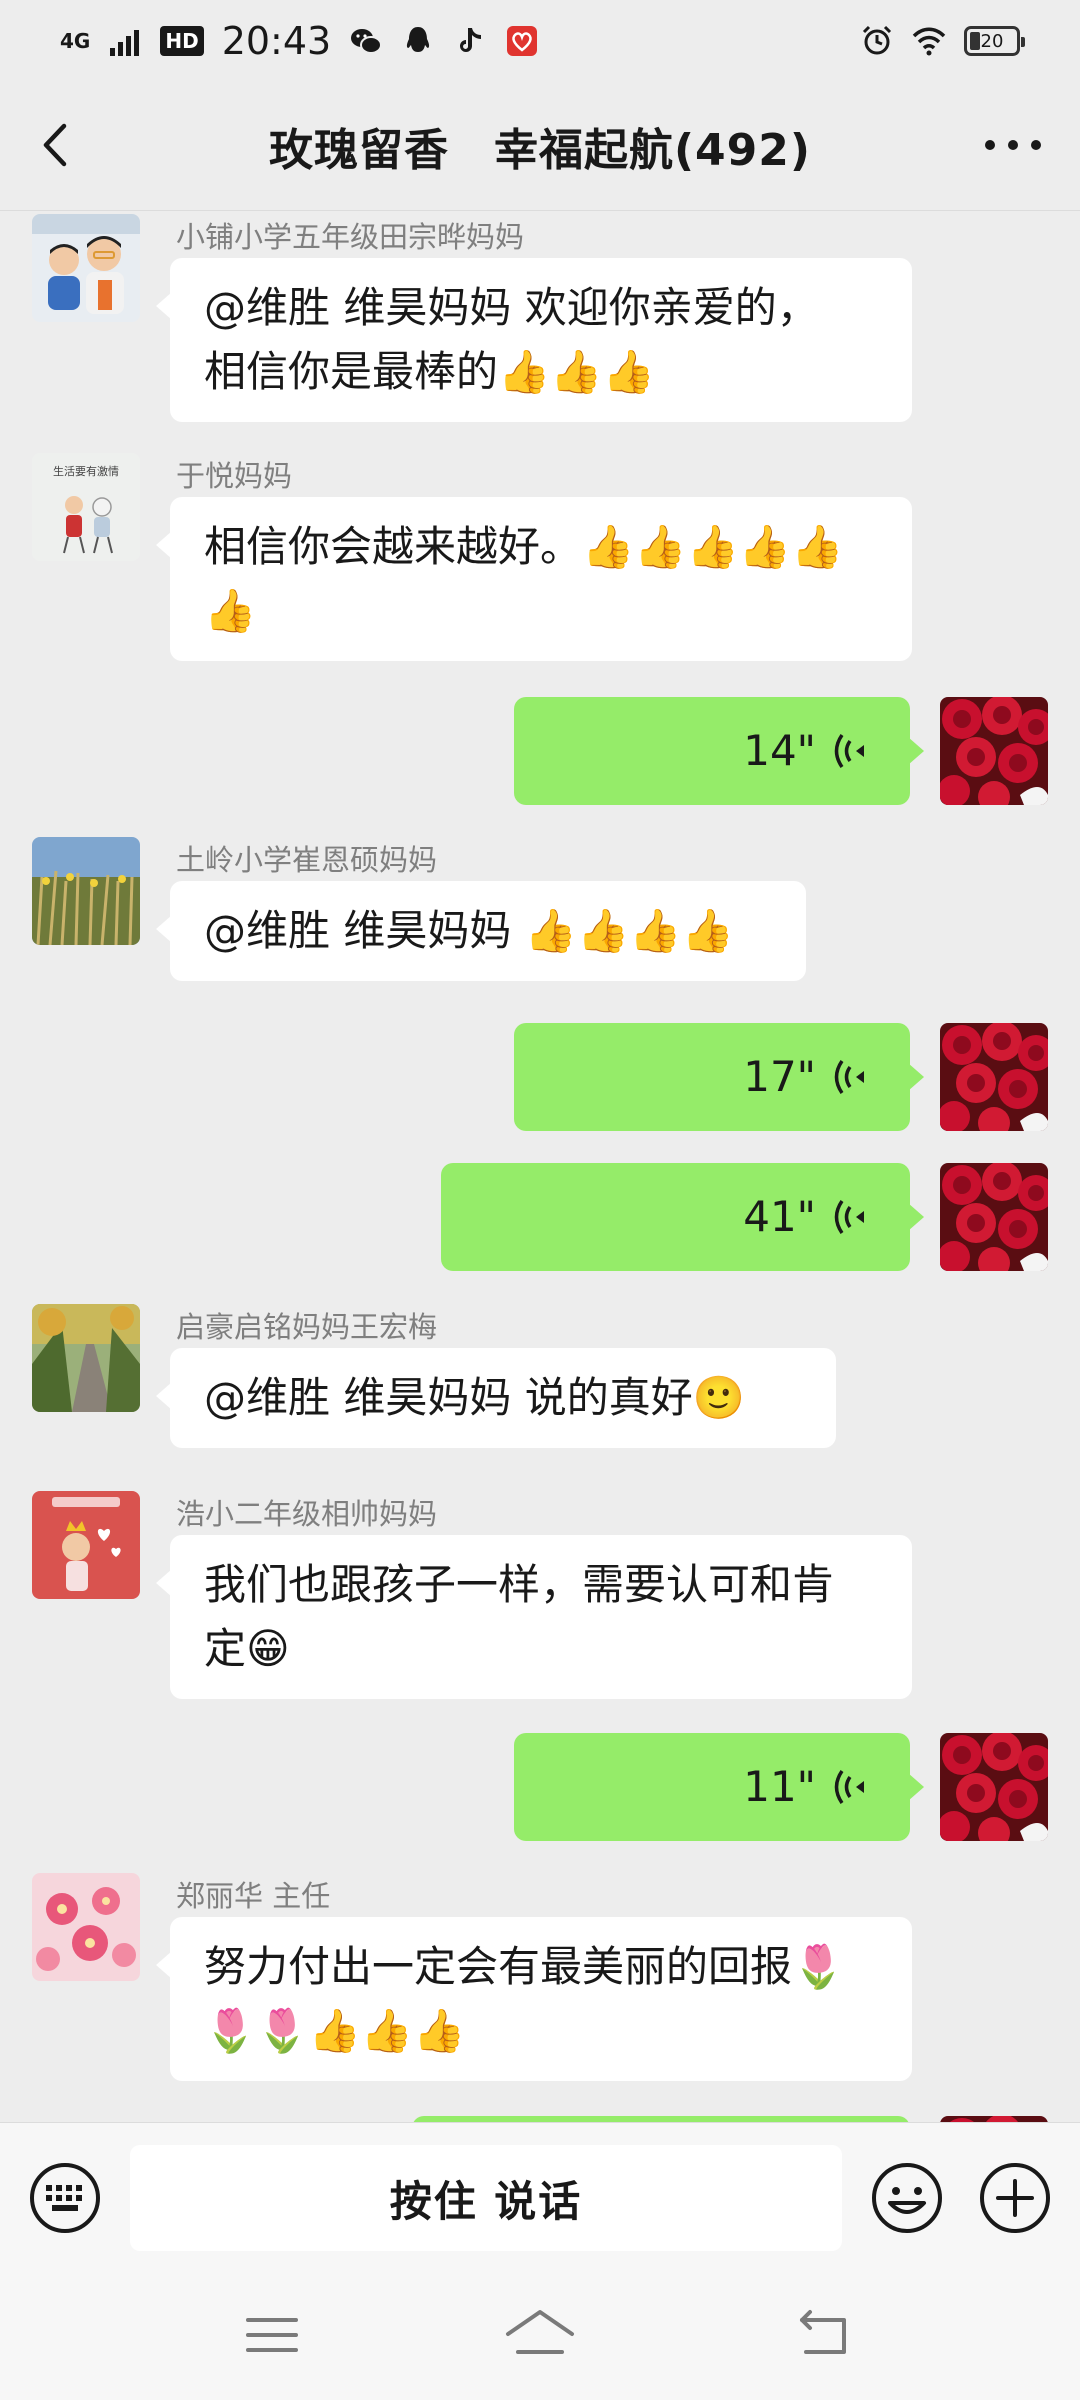 The image size is (1080, 2400). I want to click on sender-name: 郑丽华 主任, so click(253, 1896).